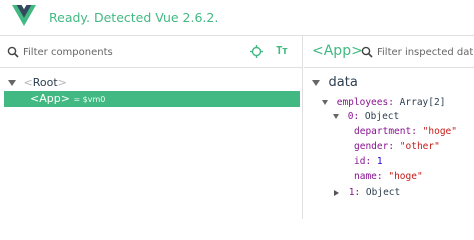  I want to click on employees-row: employees: Array[2], so click(383, 103).